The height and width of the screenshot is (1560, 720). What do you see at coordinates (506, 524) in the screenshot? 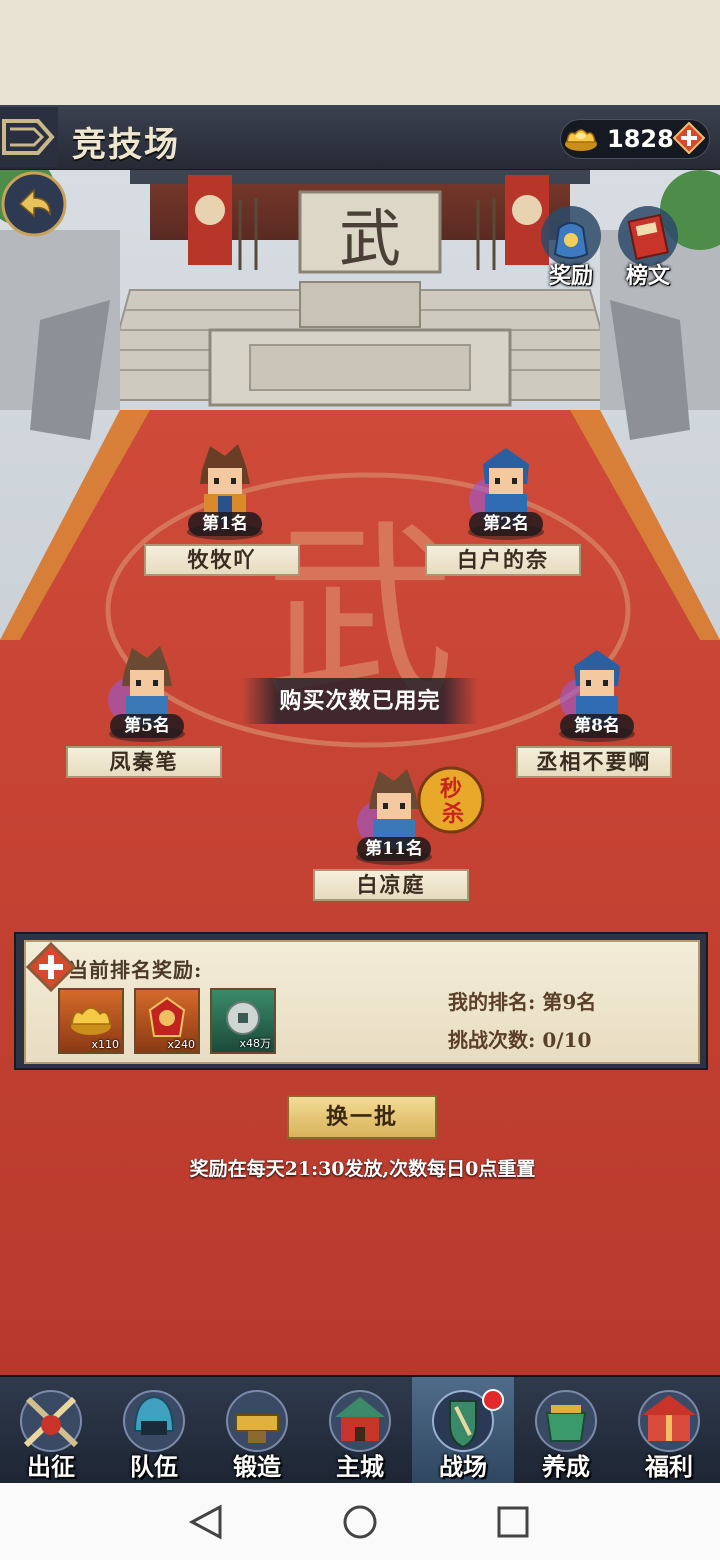
I see `rank-badge: 第2名` at bounding box center [506, 524].